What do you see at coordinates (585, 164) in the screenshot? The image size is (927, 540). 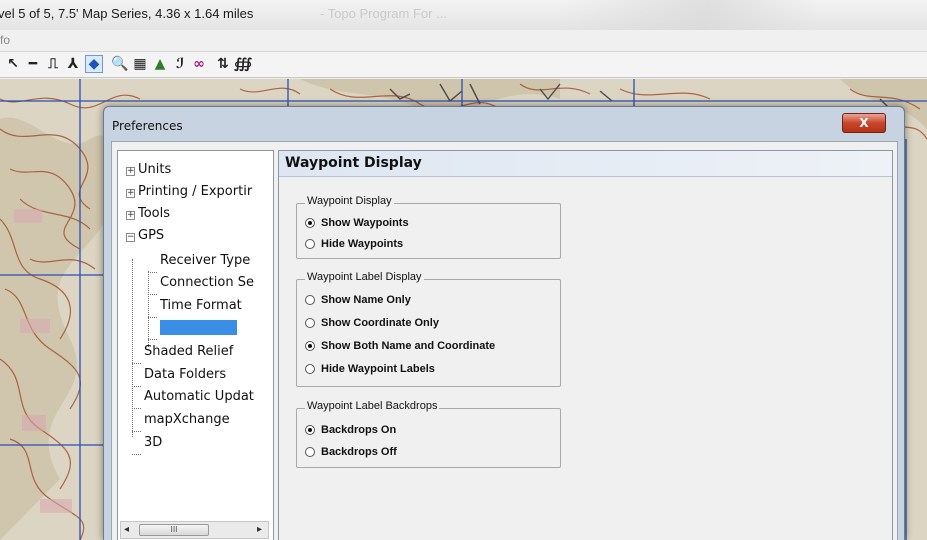 I see `panel-header: Waypoint Display` at bounding box center [585, 164].